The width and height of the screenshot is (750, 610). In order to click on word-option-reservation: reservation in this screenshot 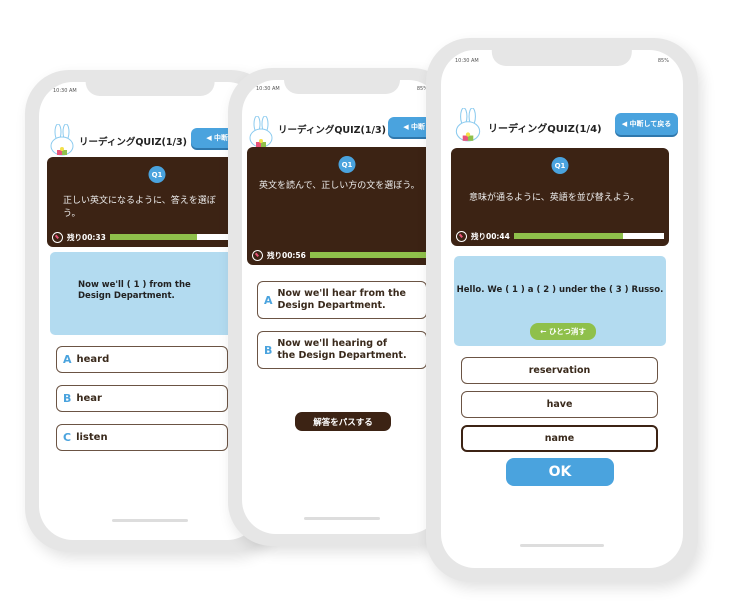, I will do `click(559, 370)`.